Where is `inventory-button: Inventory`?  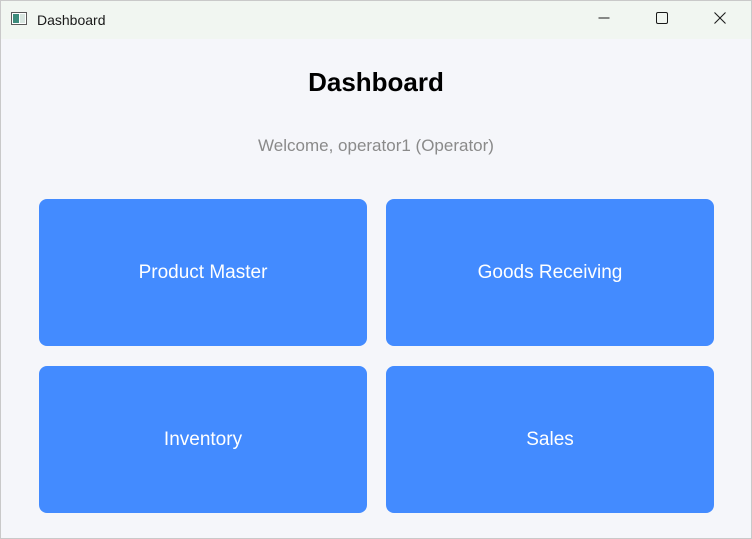
inventory-button: Inventory is located at coordinates (203, 439).